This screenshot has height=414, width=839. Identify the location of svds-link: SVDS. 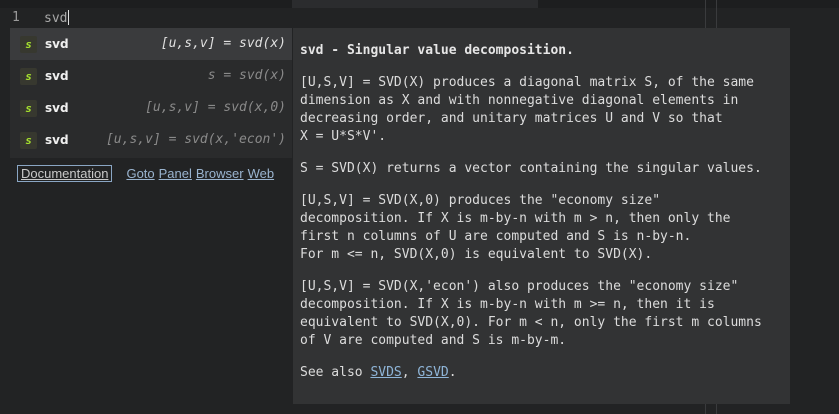
(385, 372).